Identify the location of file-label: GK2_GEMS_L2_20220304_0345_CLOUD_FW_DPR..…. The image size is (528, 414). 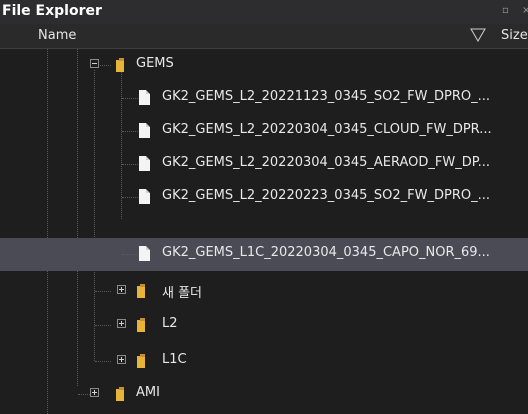
(327, 129).